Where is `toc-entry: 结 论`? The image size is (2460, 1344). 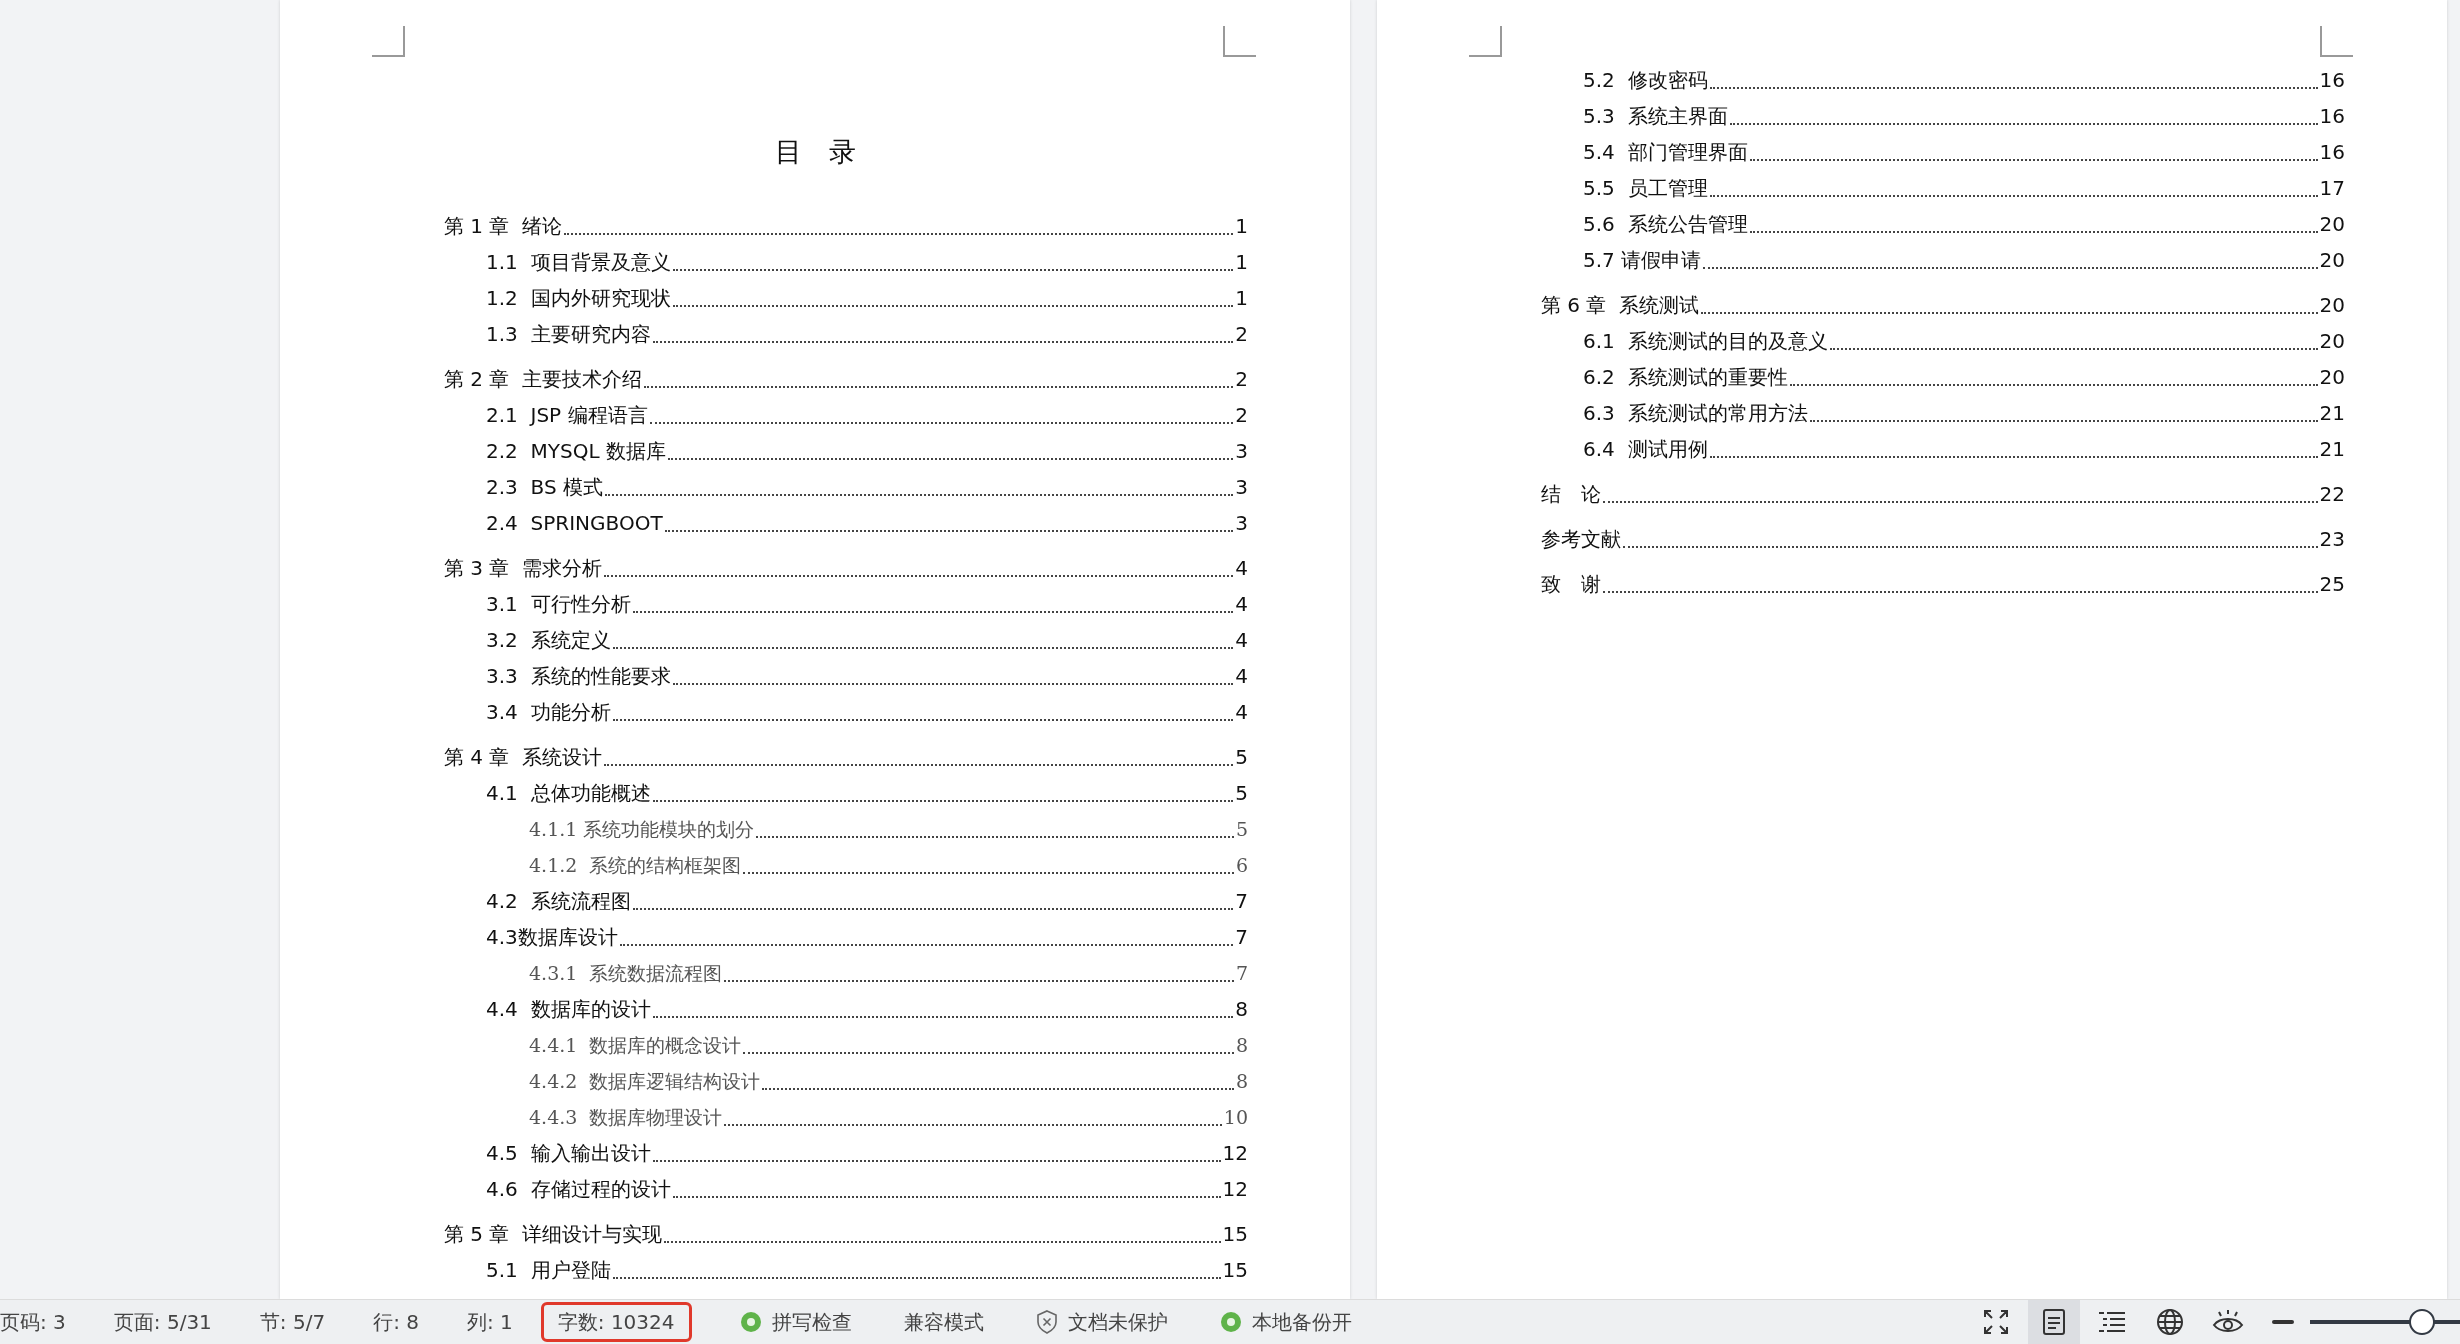 toc-entry: 结 论 is located at coordinates (1571, 494).